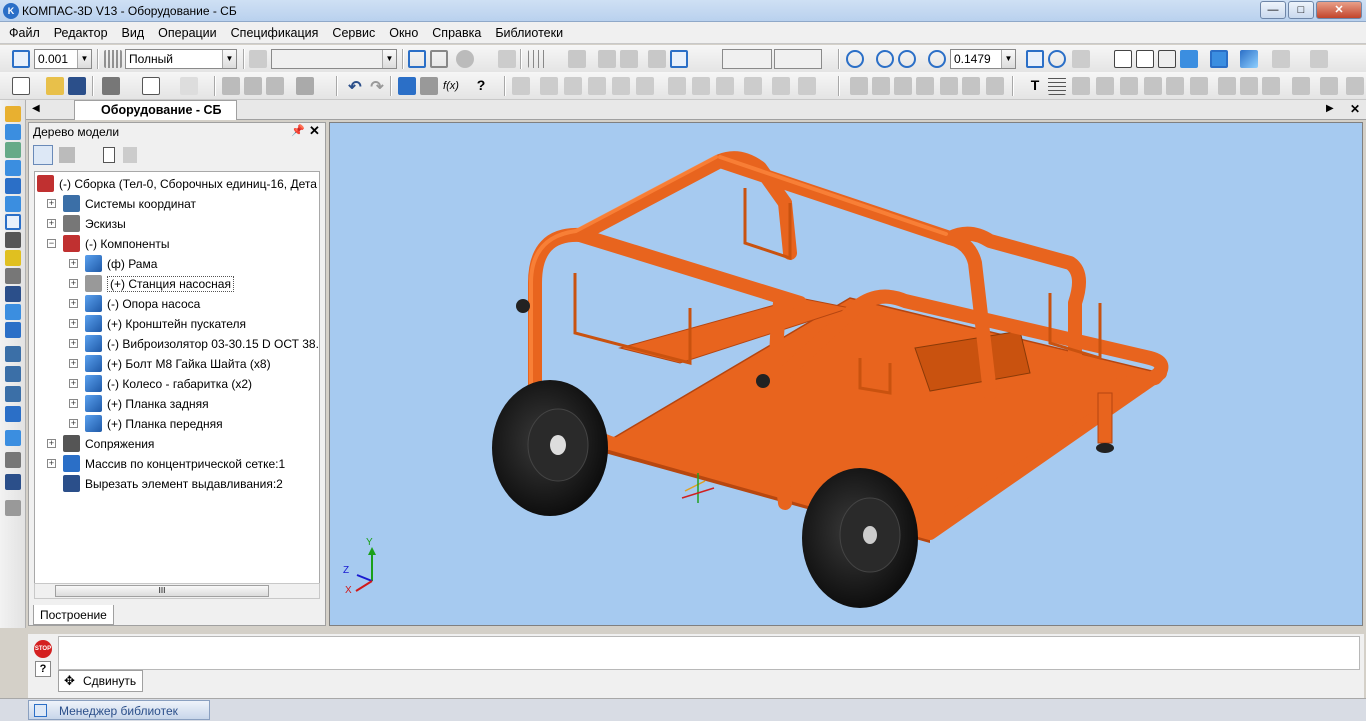  Describe the element at coordinates (334, 59) in the screenshot. I see `layer-combo: ▼` at that location.